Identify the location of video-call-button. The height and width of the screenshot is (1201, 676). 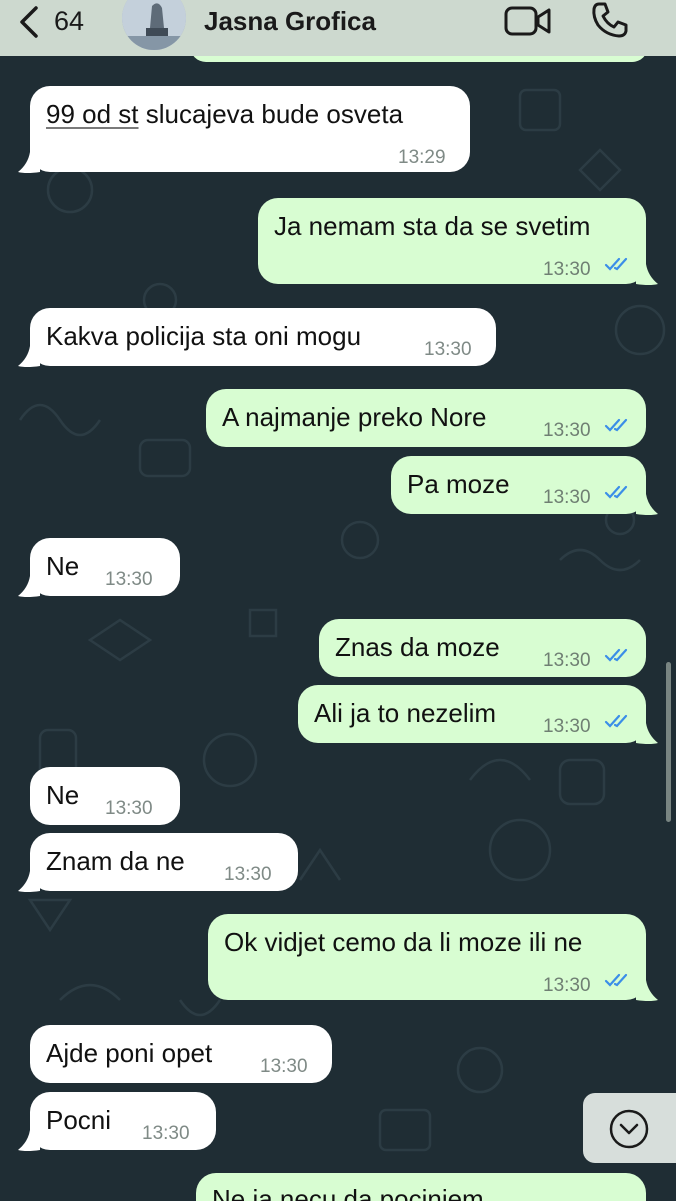
(528, 21).